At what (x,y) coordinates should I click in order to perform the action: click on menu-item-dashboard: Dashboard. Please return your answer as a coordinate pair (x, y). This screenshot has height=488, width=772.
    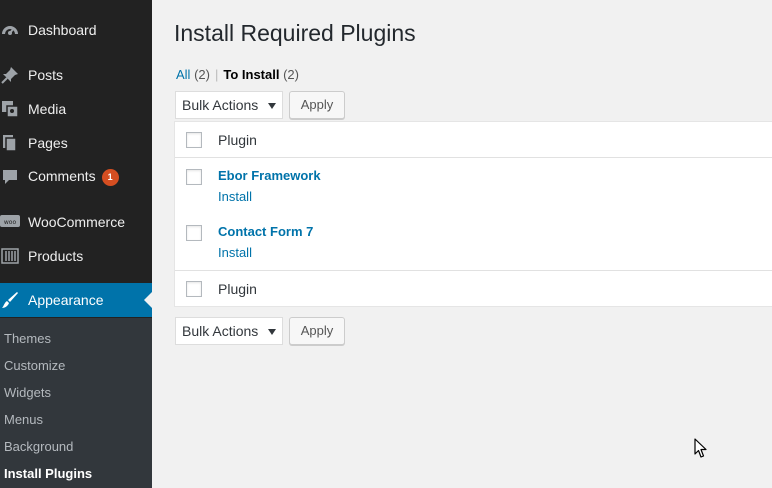
    Looking at the image, I should click on (76, 30).